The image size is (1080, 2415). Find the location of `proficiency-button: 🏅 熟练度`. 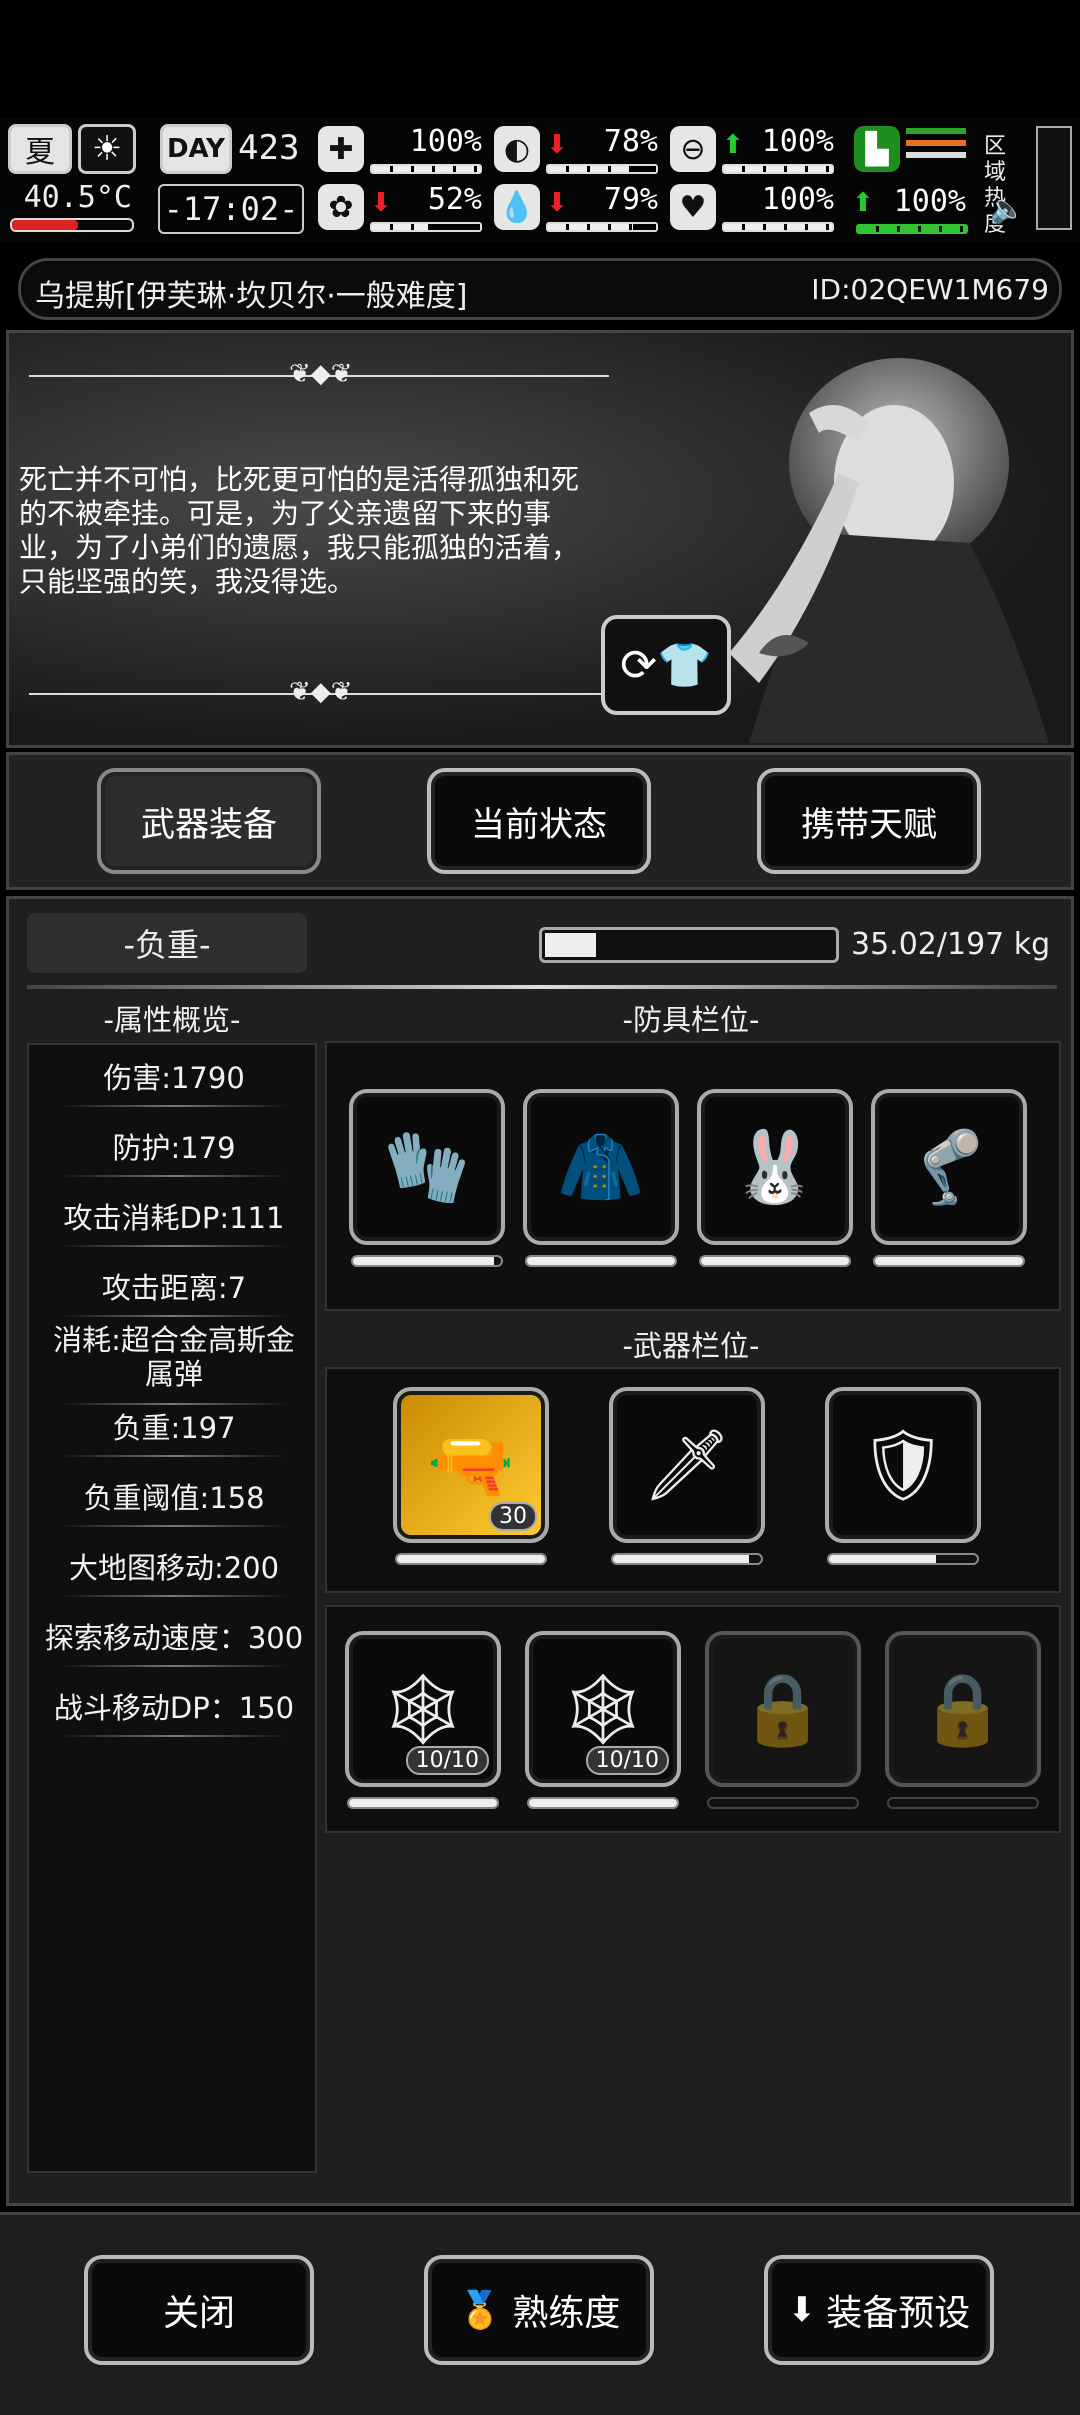

proficiency-button: 🏅 熟练度 is located at coordinates (539, 2310).